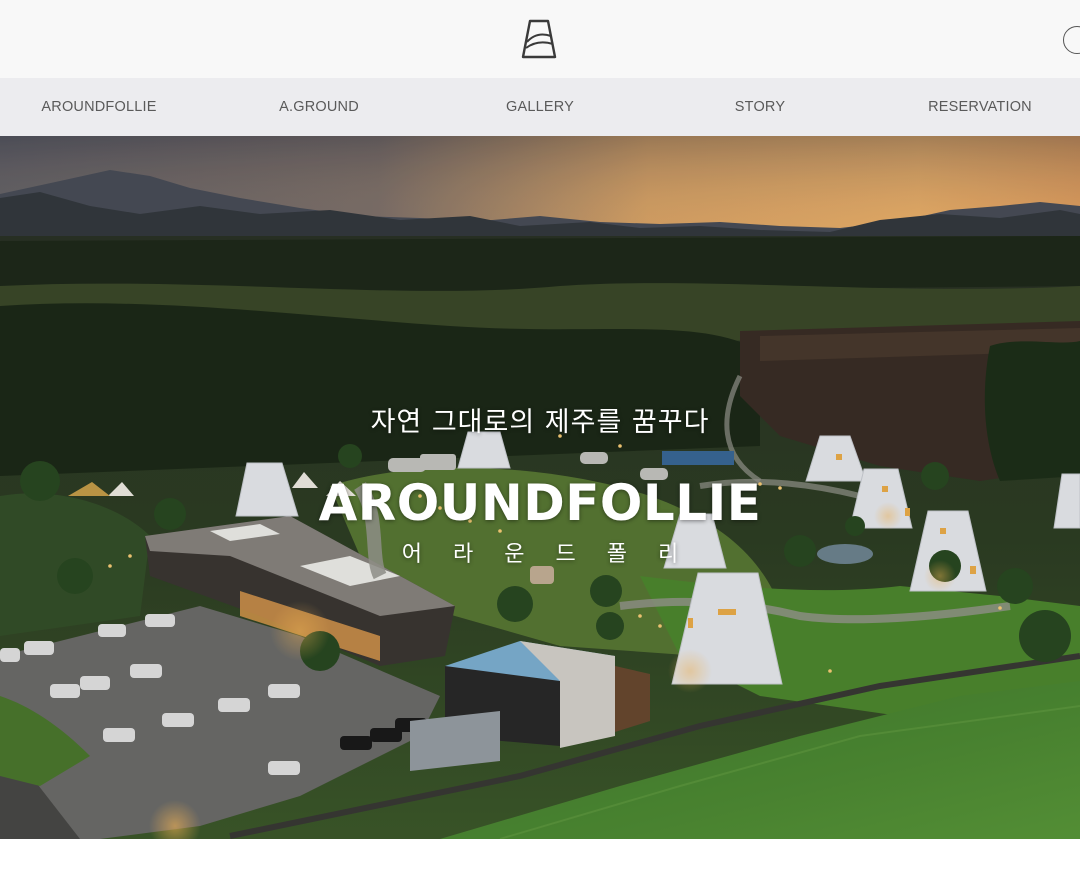 The width and height of the screenshot is (1080, 878). Describe the element at coordinates (980, 107) in the screenshot. I see `nav-item-reservation: RESERVATION` at that location.